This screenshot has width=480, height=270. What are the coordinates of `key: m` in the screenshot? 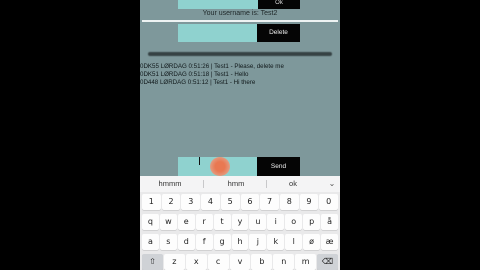 It's located at (306, 262).